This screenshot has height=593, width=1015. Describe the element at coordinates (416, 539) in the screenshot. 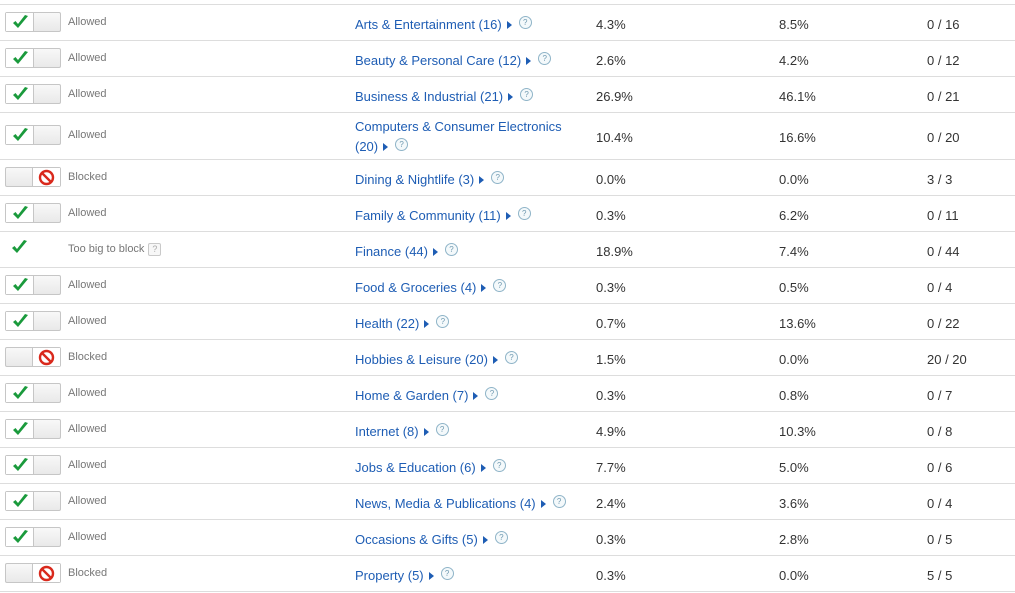

I see `category-link: Occasions & Gifts (5)` at that location.